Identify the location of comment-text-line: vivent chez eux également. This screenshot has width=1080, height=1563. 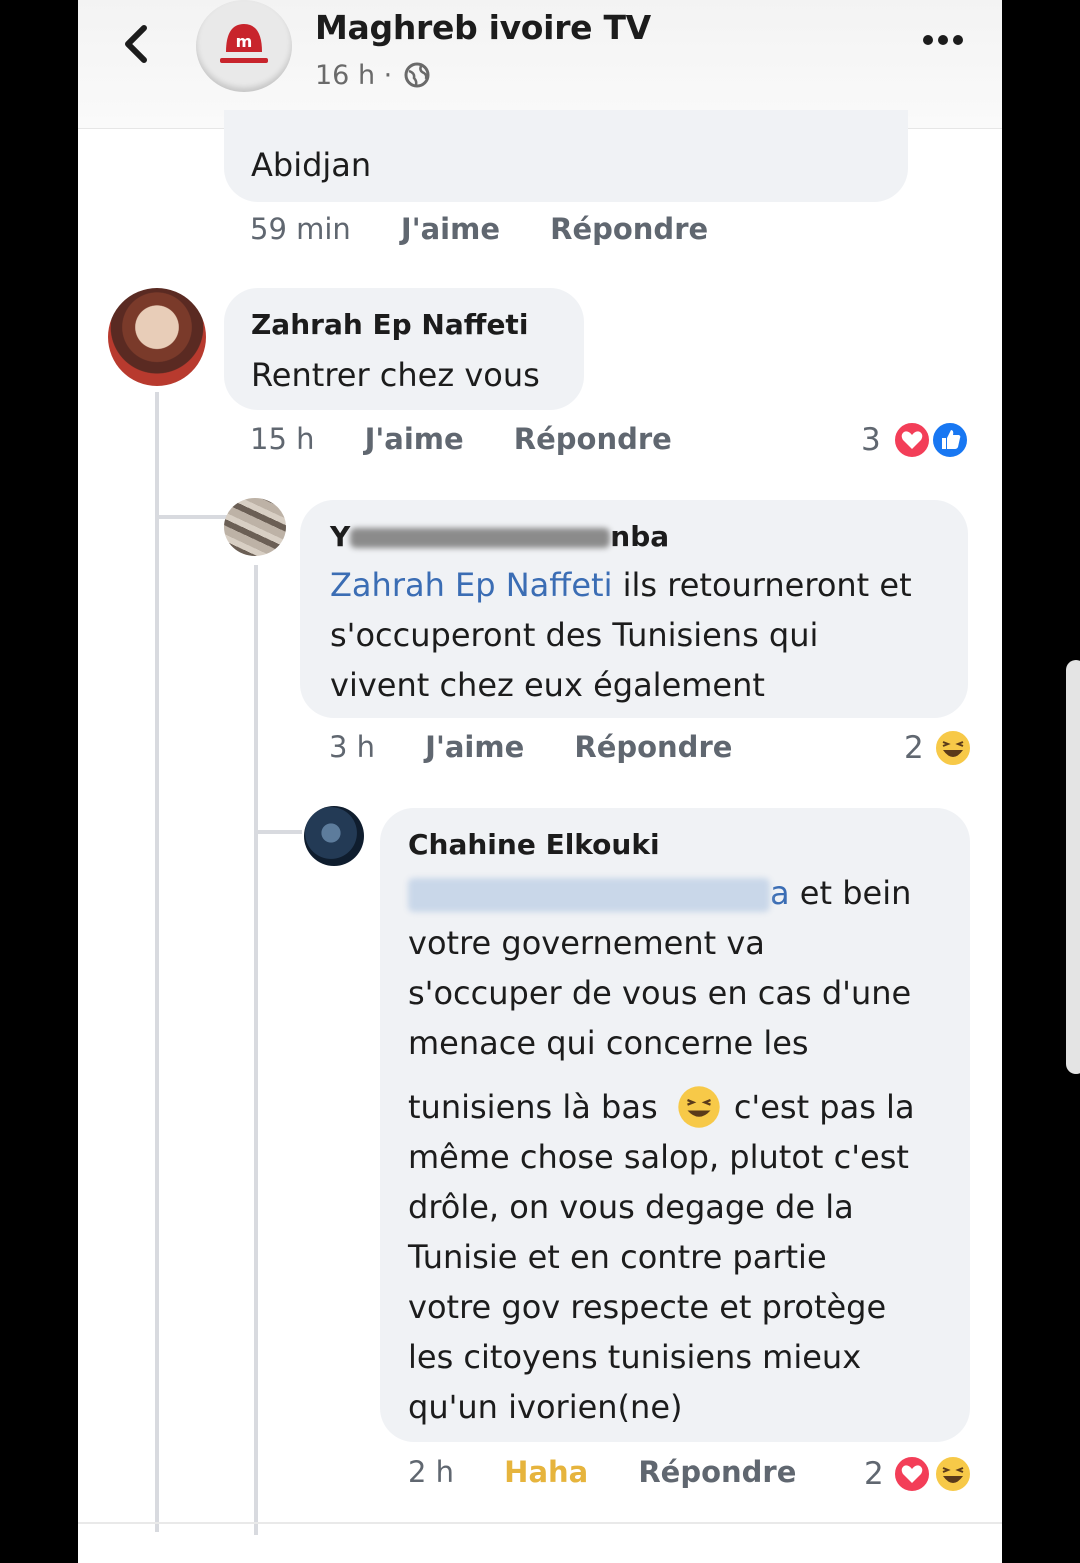
(547, 685).